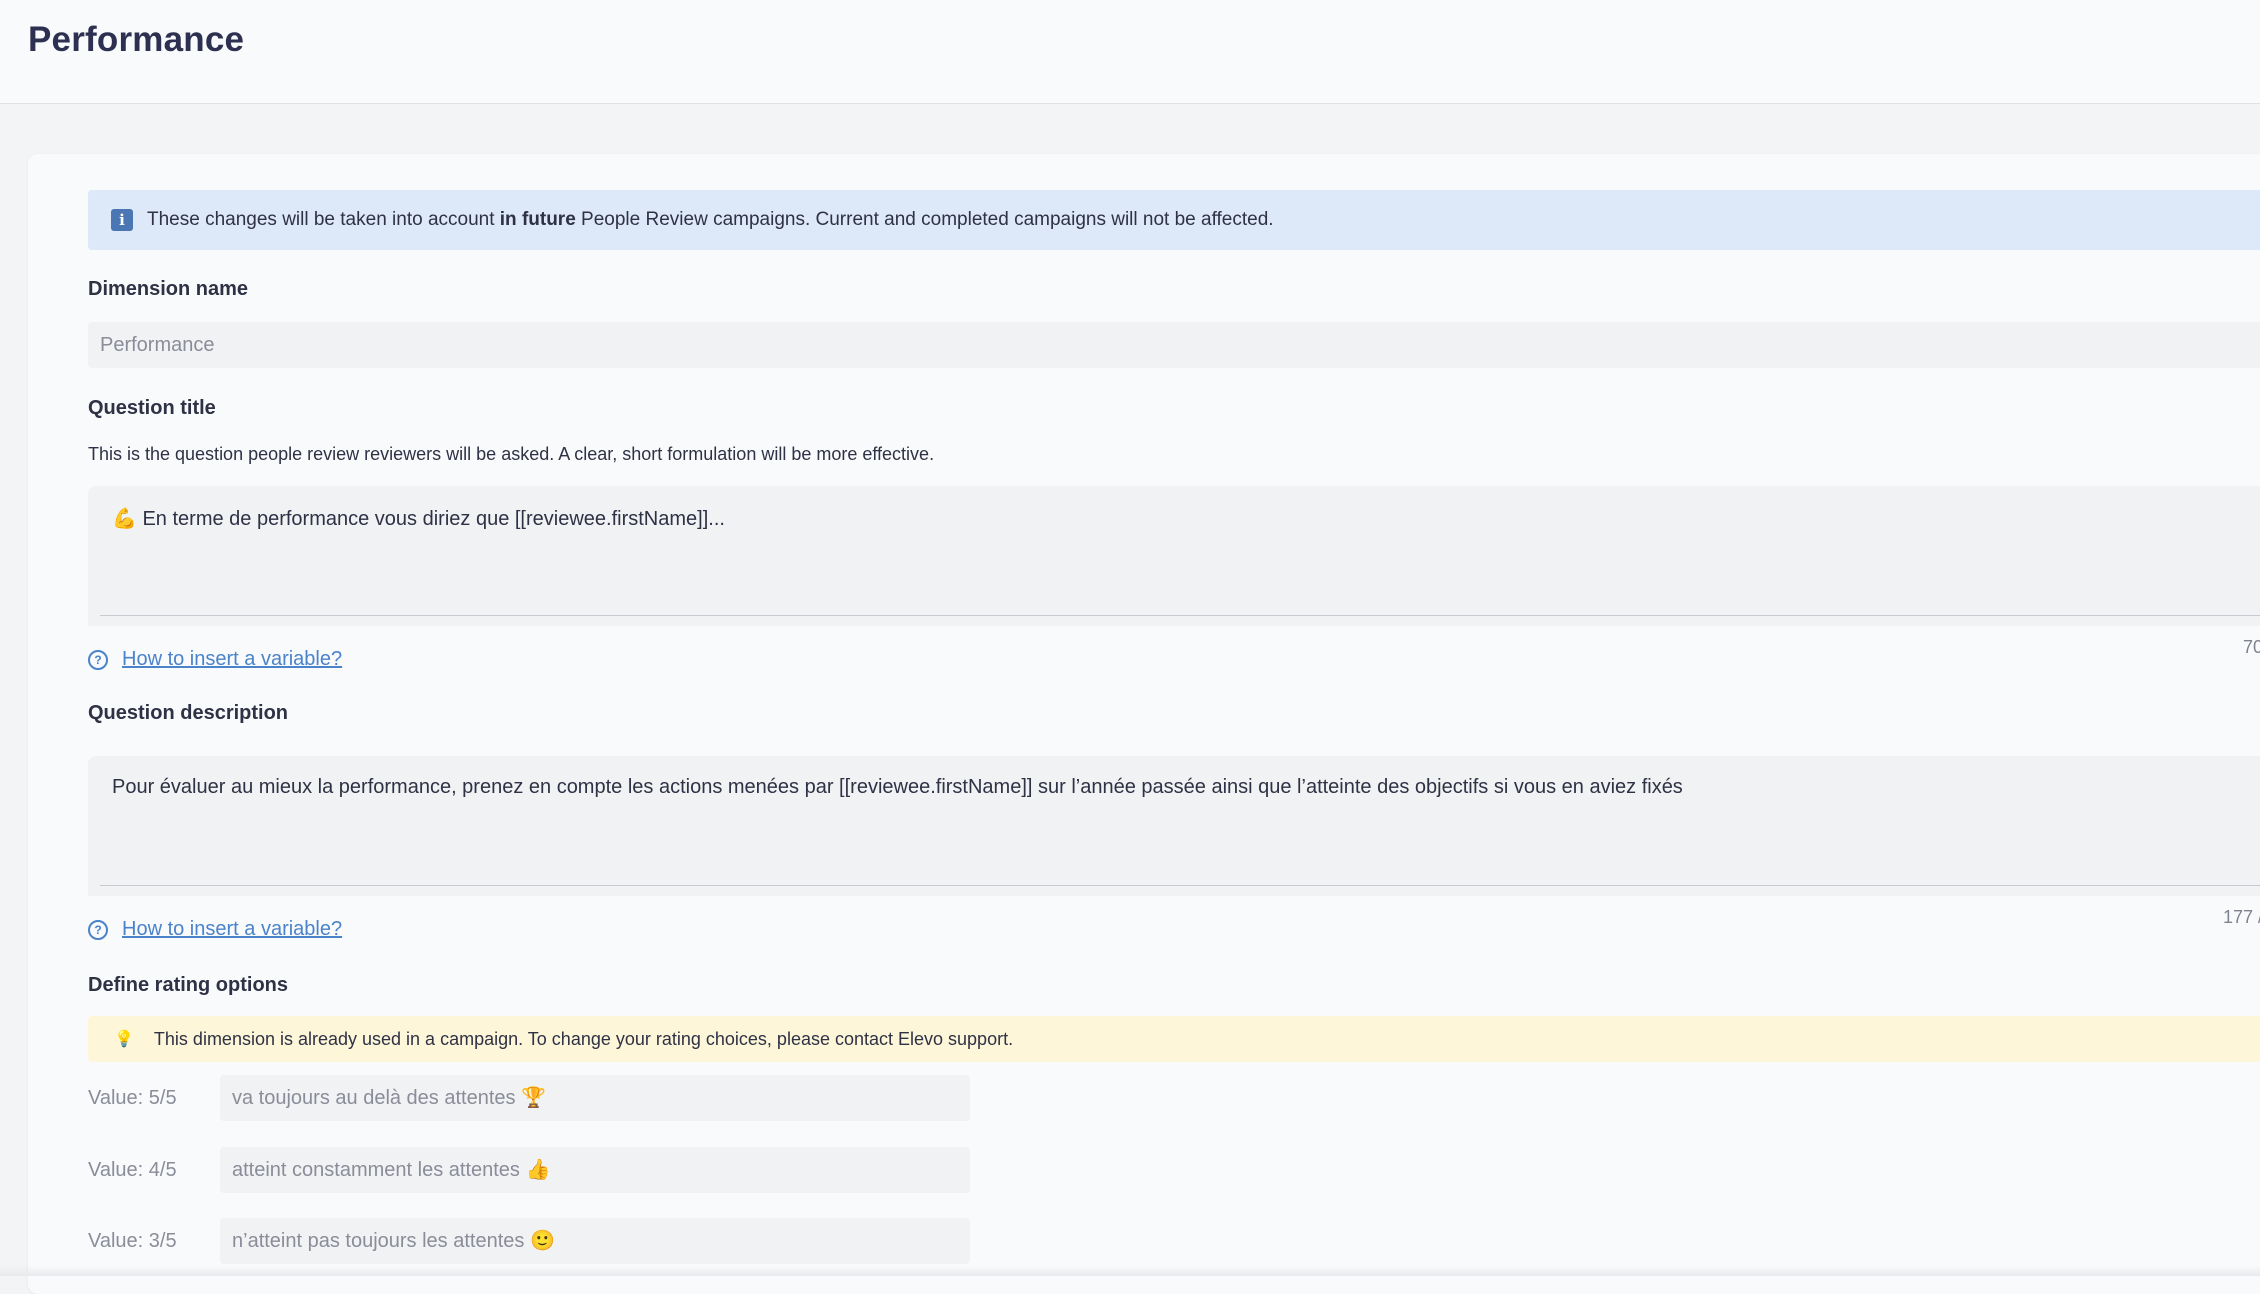  I want to click on question-title-label: Question title, so click(152, 408).